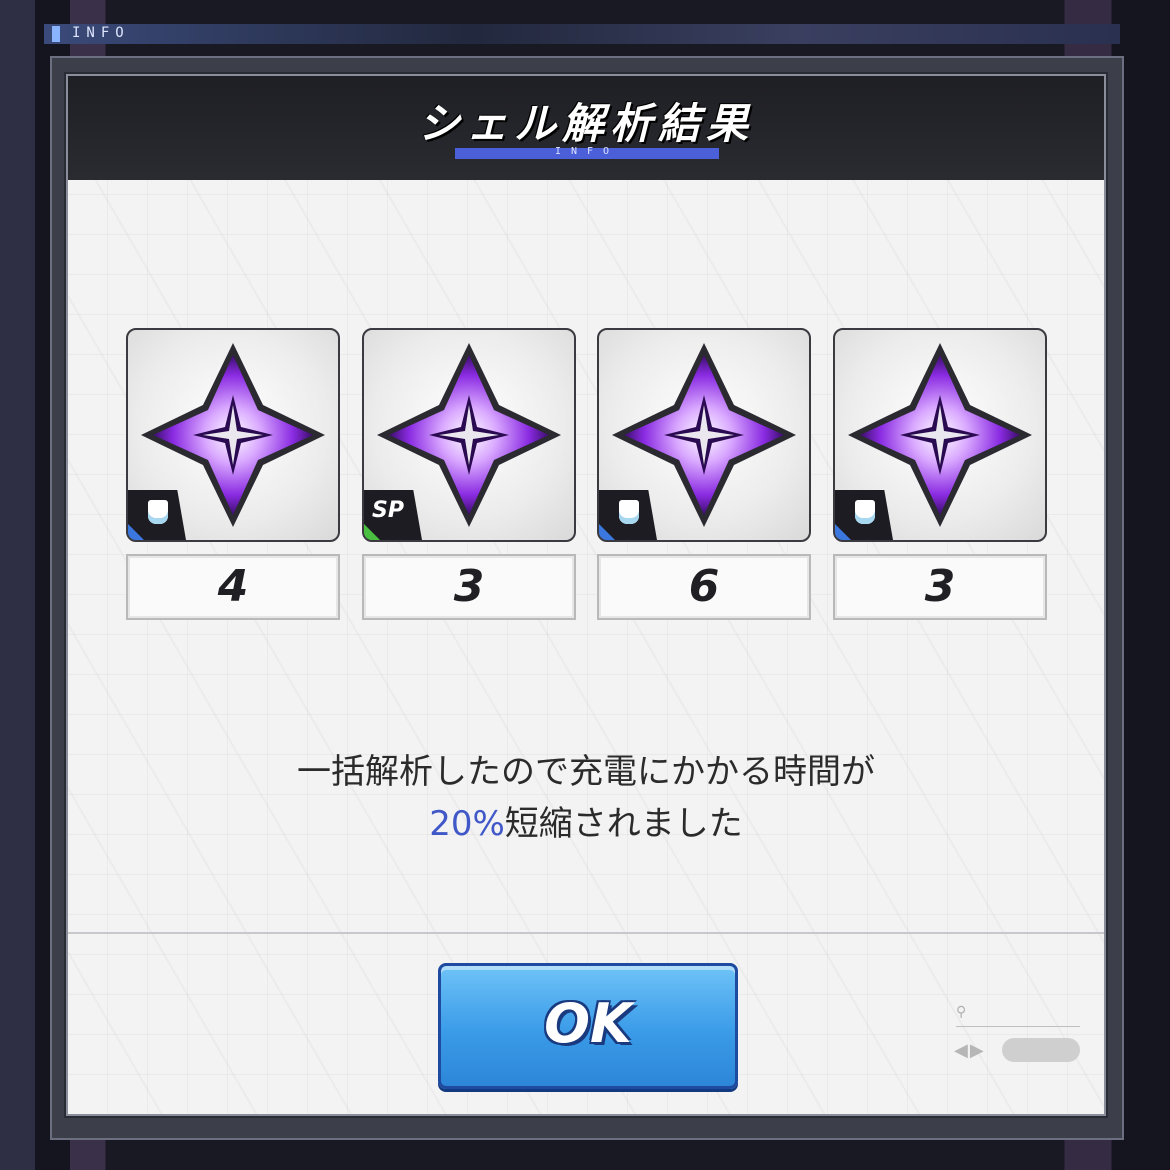 The width and height of the screenshot is (1170, 1170). I want to click on shell-card: SP, so click(469, 435).